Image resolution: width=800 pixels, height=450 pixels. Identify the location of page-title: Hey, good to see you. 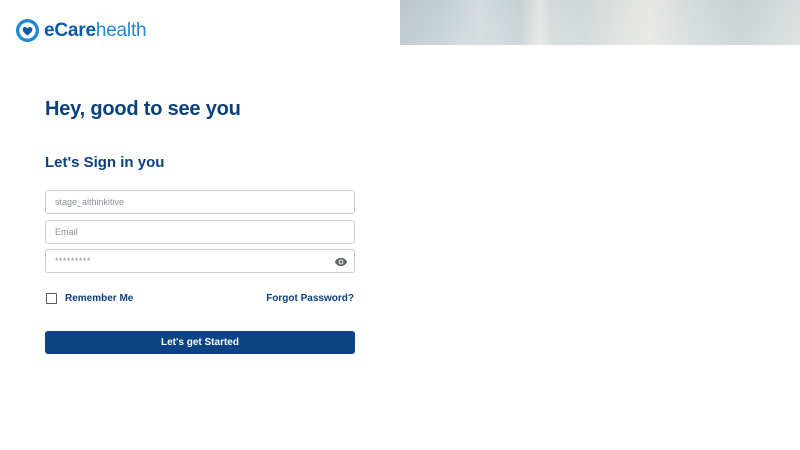
(143, 109).